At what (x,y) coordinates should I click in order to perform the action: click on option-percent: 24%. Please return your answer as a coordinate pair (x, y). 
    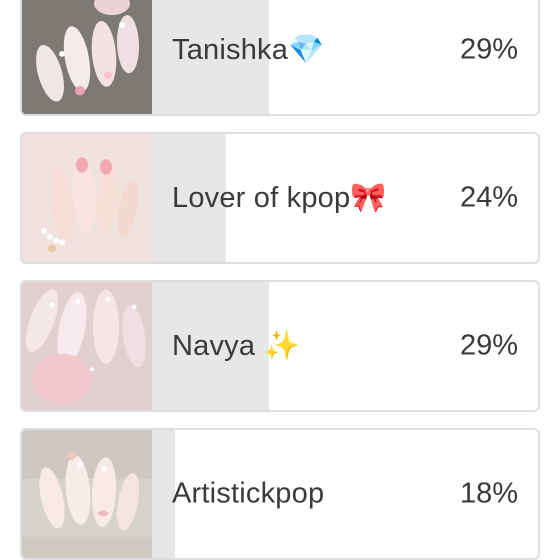
    Looking at the image, I should click on (488, 197).